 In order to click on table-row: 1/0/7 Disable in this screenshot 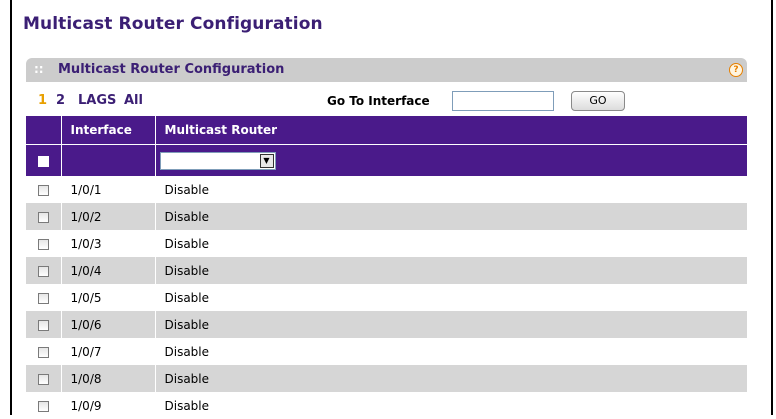, I will do `click(386, 351)`.